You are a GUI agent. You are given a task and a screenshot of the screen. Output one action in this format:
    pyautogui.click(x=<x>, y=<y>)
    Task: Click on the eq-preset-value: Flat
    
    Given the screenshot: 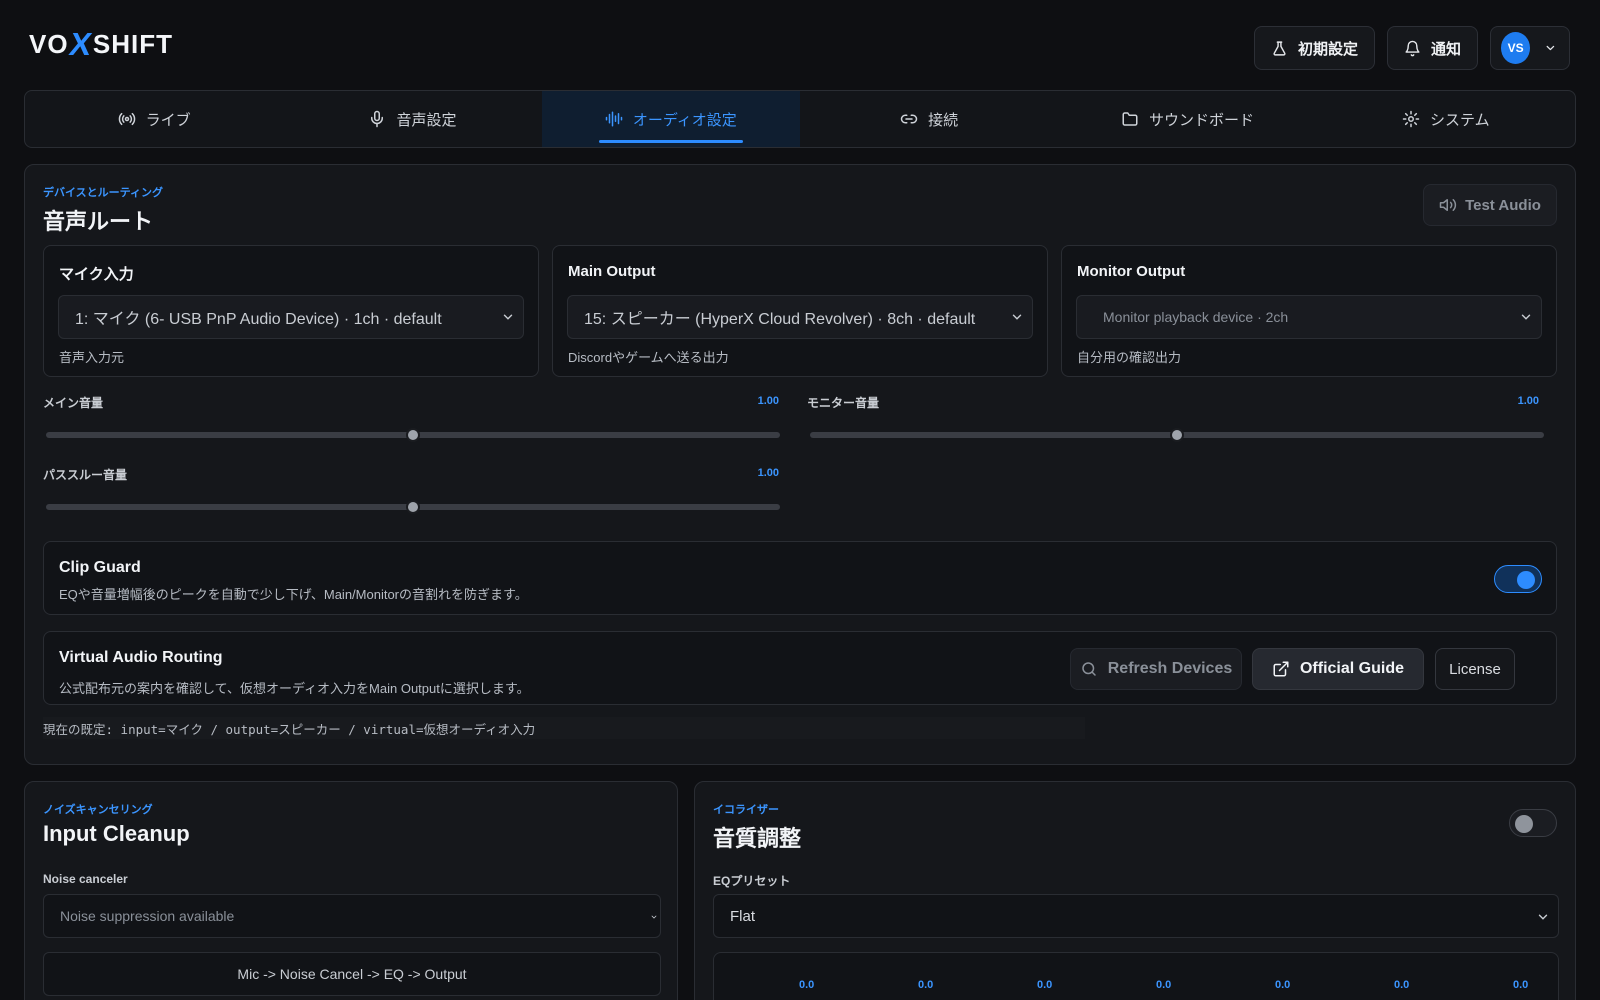 What is the action you would take?
    pyautogui.click(x=743, y=916)
    